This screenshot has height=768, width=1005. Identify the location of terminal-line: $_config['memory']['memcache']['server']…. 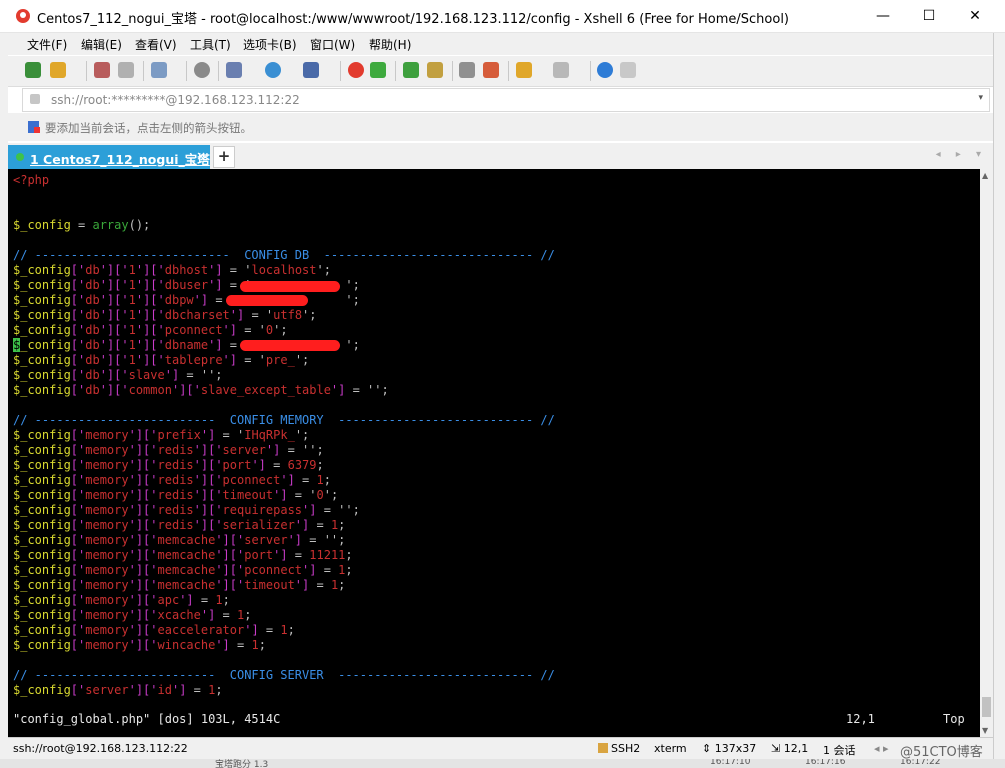
(179, 540).